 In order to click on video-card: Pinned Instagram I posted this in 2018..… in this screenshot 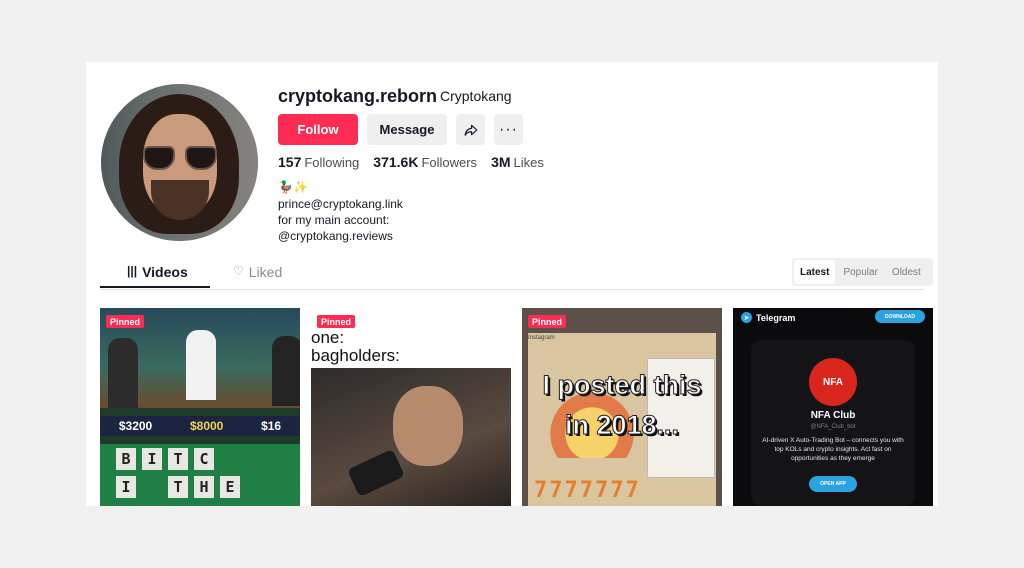, I will do `click(622, 407)`.